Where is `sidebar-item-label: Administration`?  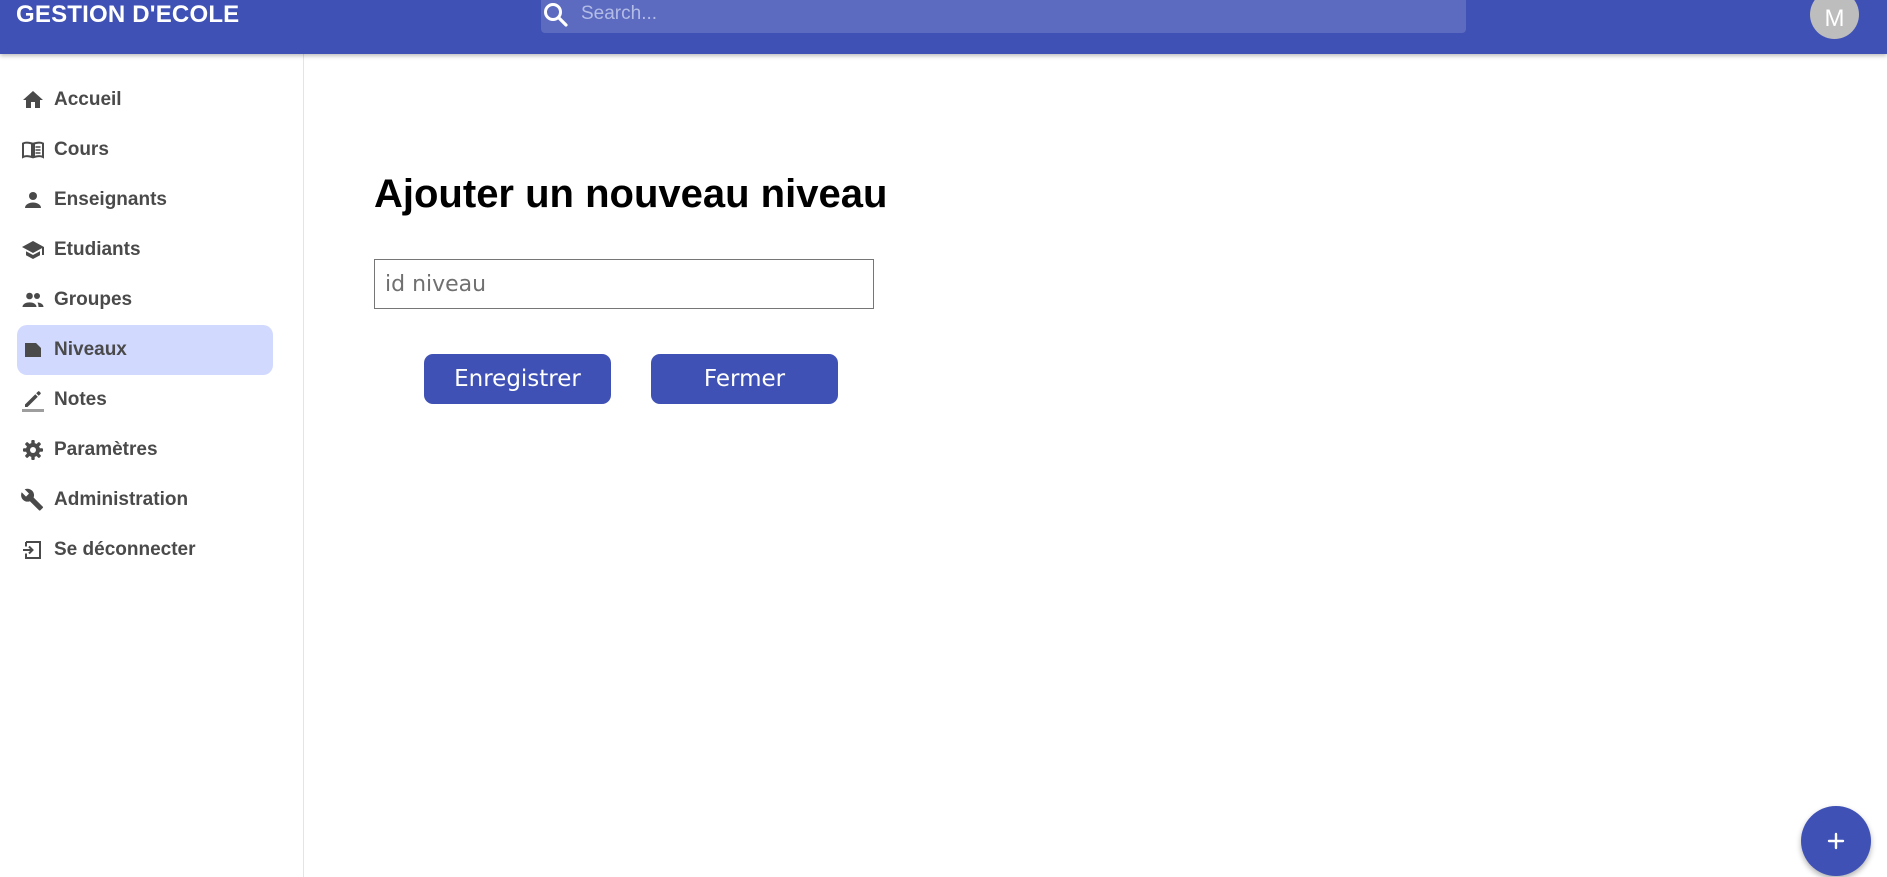
sidebar-item-label: Administration is located at coordinates (121, 499).